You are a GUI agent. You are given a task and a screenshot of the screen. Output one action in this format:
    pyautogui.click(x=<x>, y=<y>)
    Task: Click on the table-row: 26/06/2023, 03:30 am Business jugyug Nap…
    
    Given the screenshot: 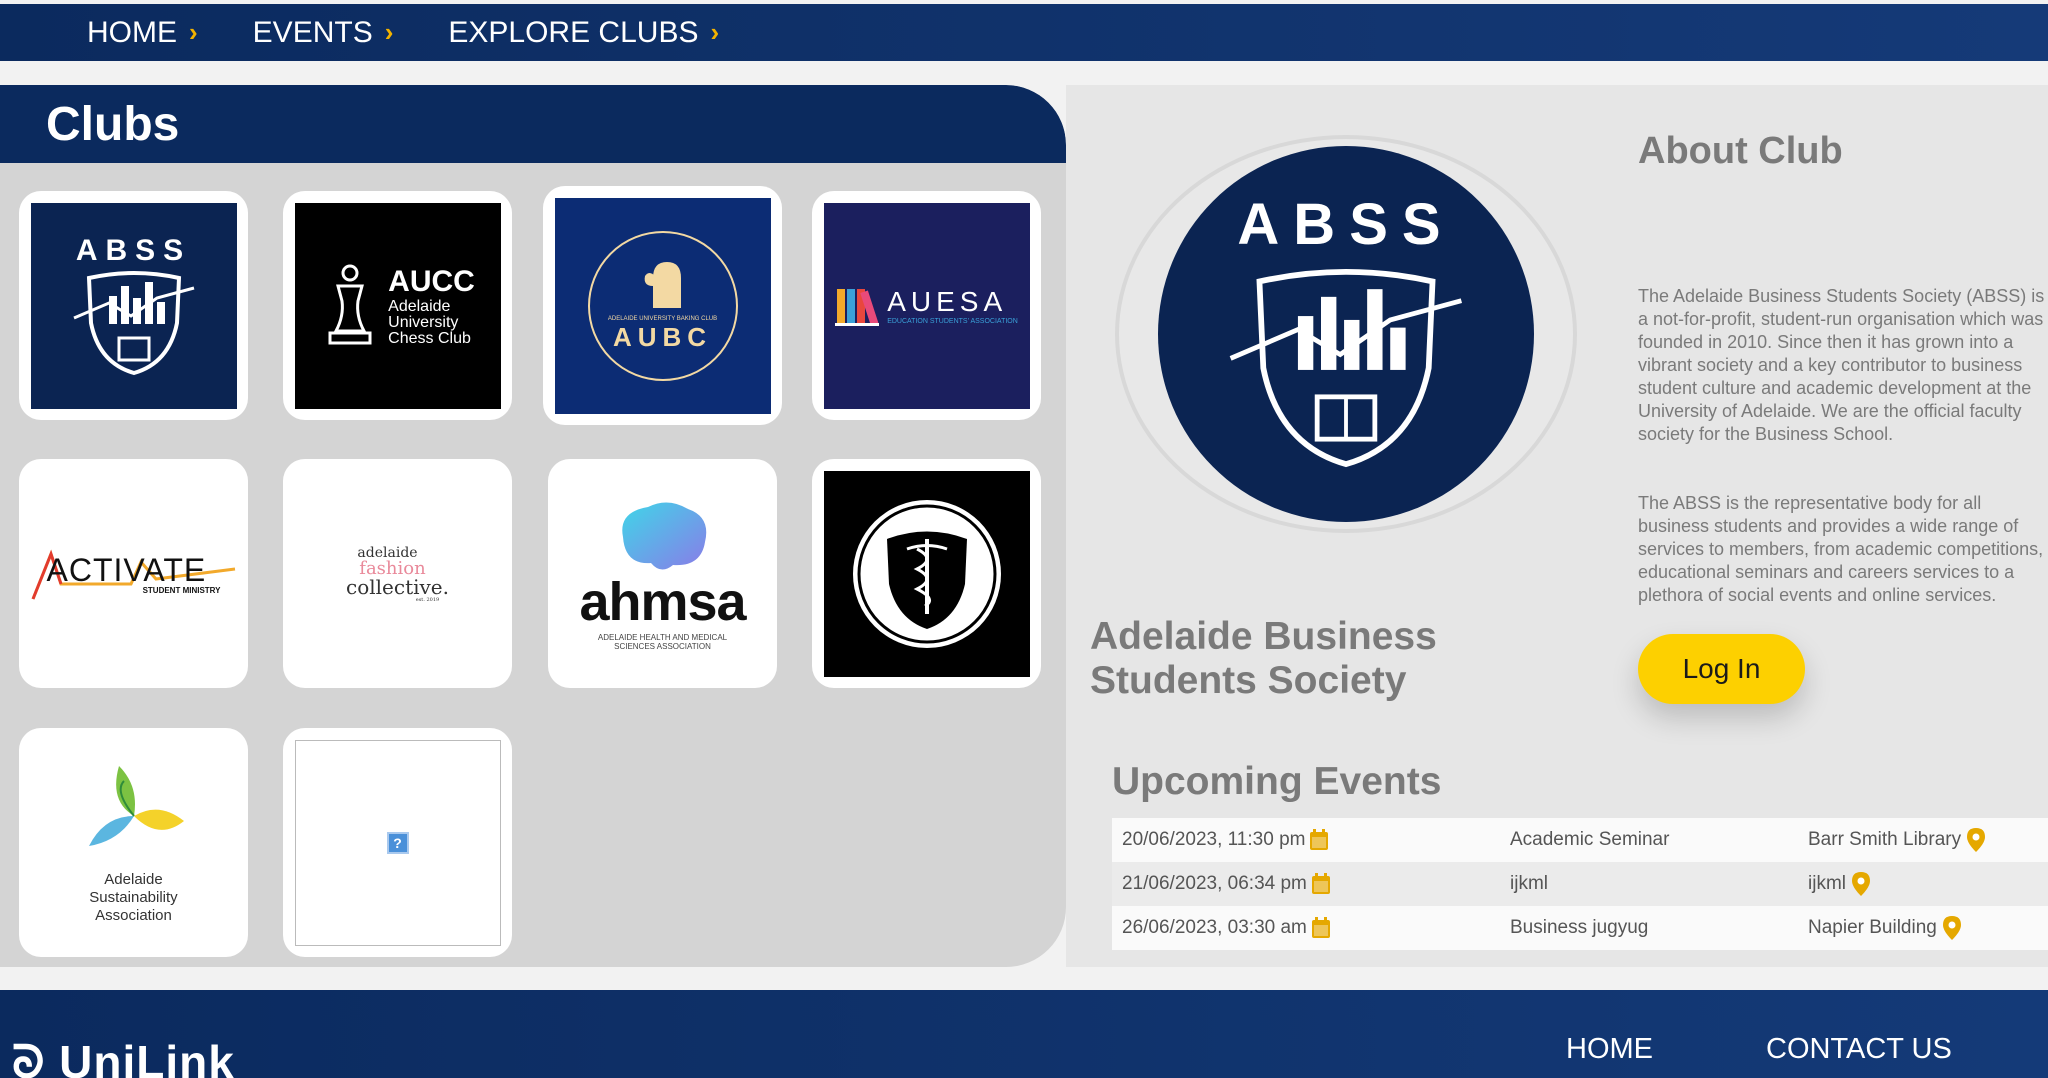 What is the action you would take?
    pyautogui.click(x=1580, y=928)
    